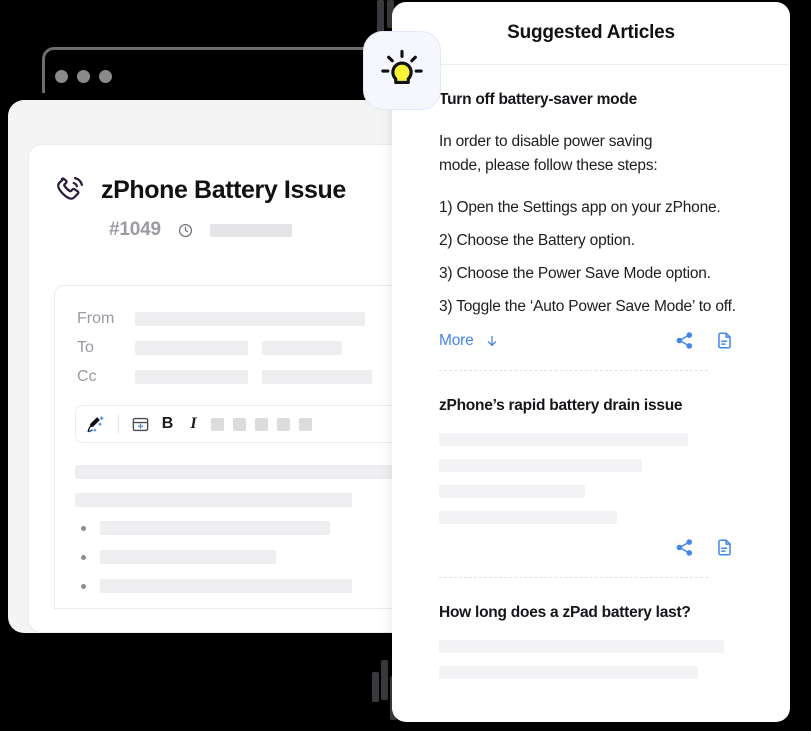 The height and width of the screenshot is (731, 811). Describe the element at coordinates (87, 376) in the screenshot. I see `field-label-cc: Cc` at that location.